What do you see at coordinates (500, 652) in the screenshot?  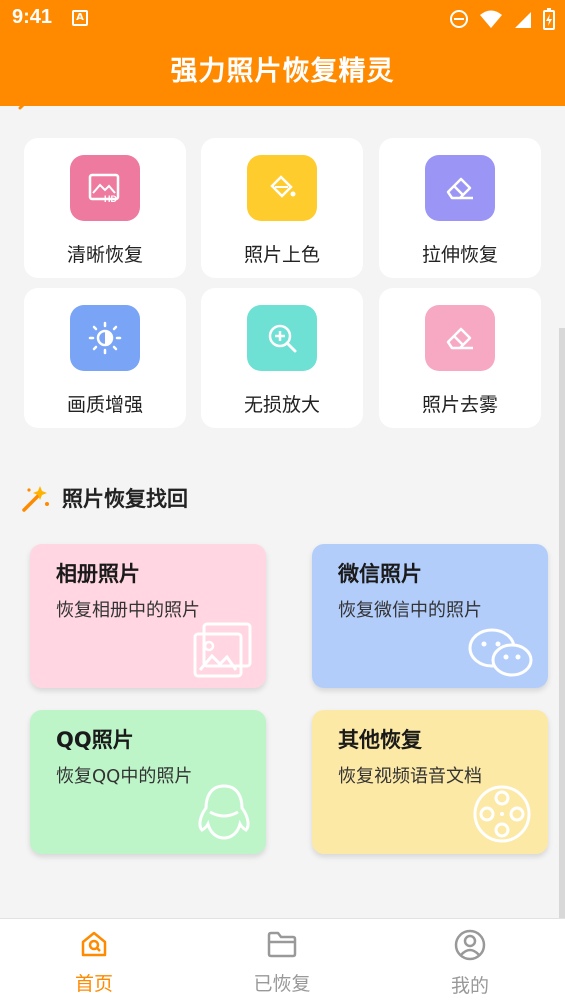 I see `wechat-icon` at bounding box center [500, 652].